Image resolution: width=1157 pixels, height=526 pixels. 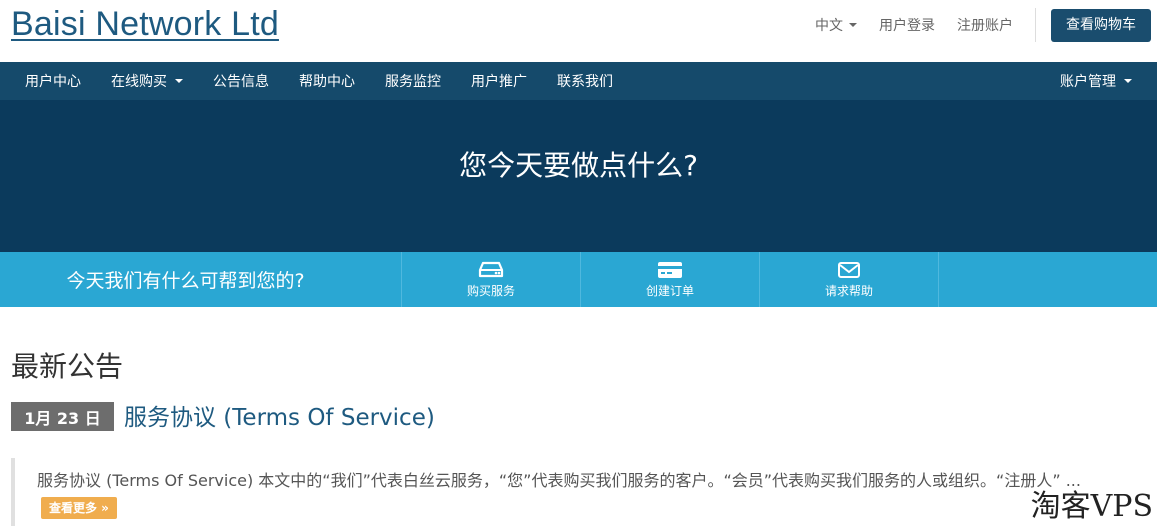 I want to click on buy-service-label: 购买服务, so click(x=490, y=290).